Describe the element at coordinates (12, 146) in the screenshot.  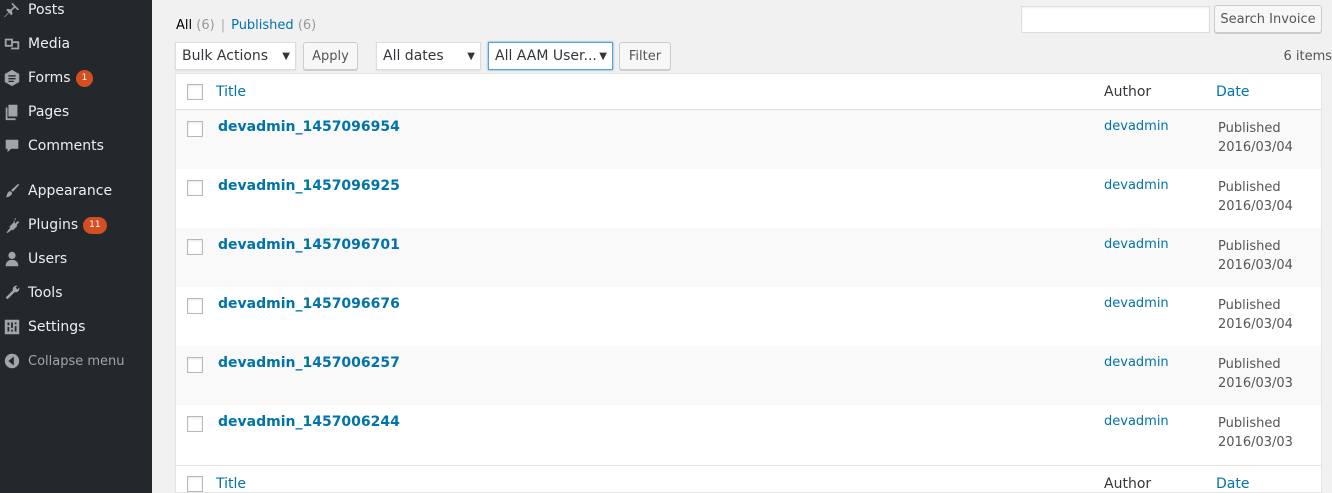
I see `comment-icon` at that location.